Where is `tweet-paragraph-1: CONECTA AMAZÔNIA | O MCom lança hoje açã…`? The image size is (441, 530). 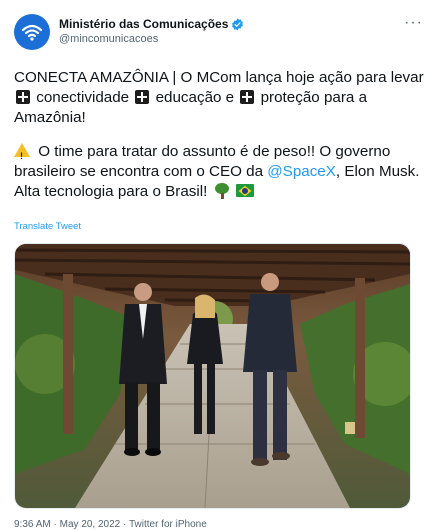
tweet-paragraph-1: CONECTA AMAZÔNIA | O MCom lança hoje açã… is located at coordinates (220, 98).